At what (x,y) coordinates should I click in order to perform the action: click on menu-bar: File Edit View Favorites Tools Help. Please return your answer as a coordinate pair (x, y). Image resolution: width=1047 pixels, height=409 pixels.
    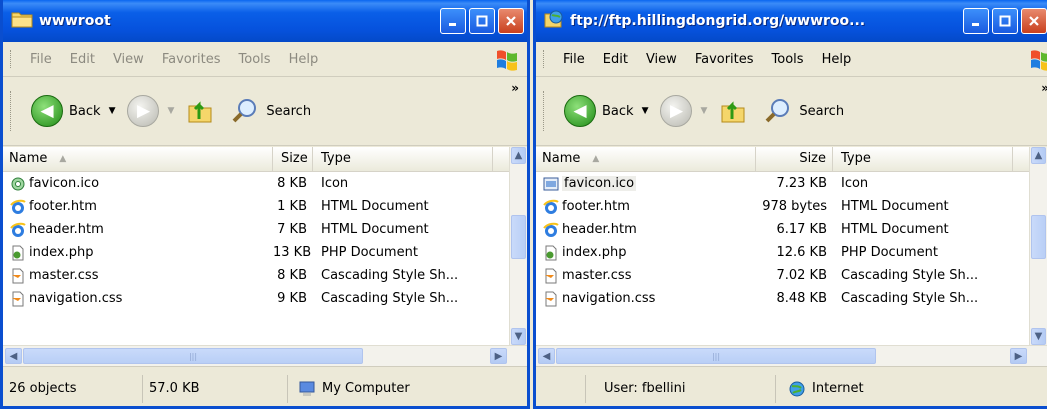
    Looking at the image, I should click on (265, 59).